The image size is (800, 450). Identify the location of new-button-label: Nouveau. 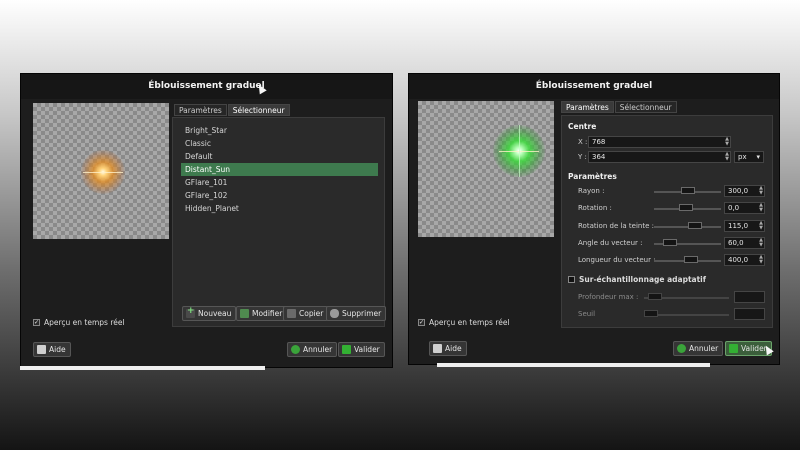
(215, 313).